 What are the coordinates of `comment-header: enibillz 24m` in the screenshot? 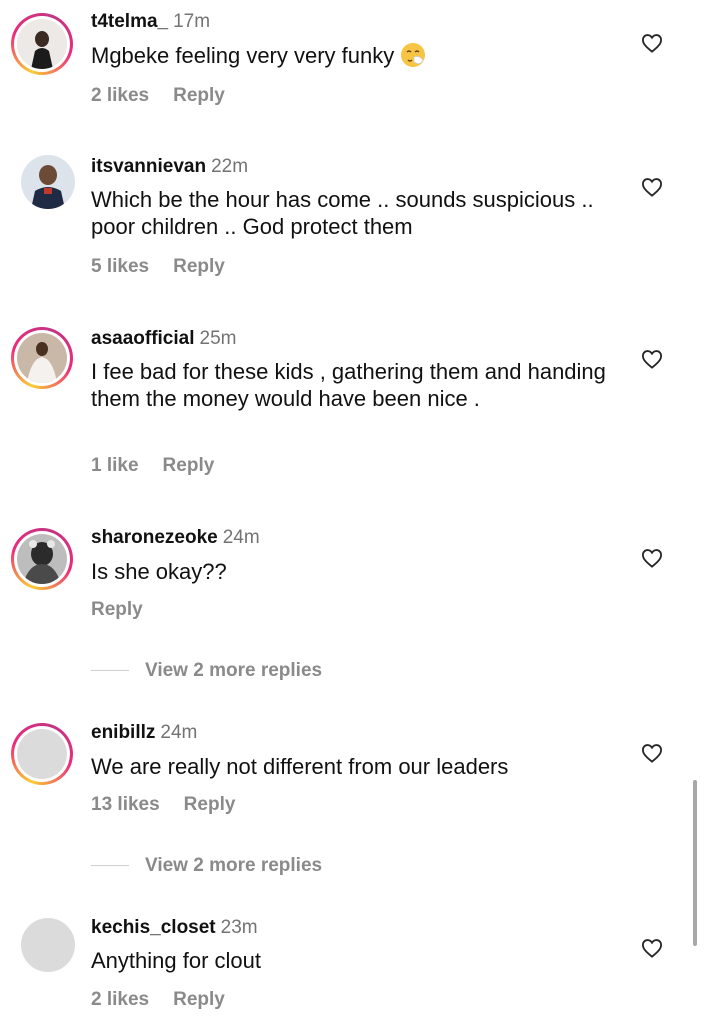 It's located at (144, 733).